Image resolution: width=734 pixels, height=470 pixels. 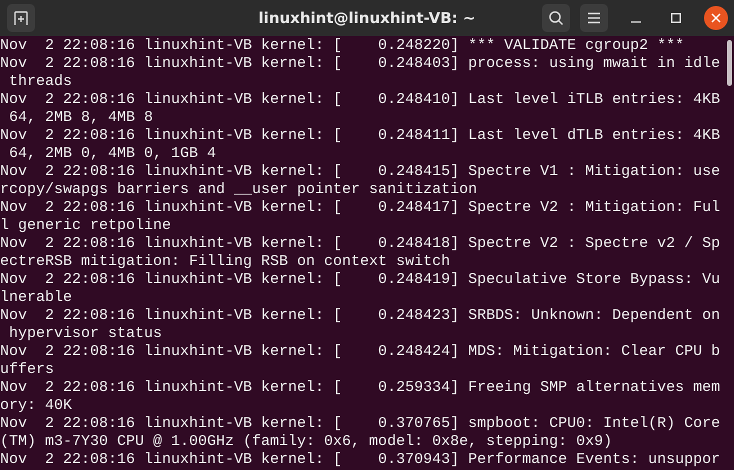 I want to click on log-line: Nov 2 22:08:16 linuxhint-VB kernel: [ 0.248424] MDS: Mitigation: Clear CPU b, so click(x=360, y=352).